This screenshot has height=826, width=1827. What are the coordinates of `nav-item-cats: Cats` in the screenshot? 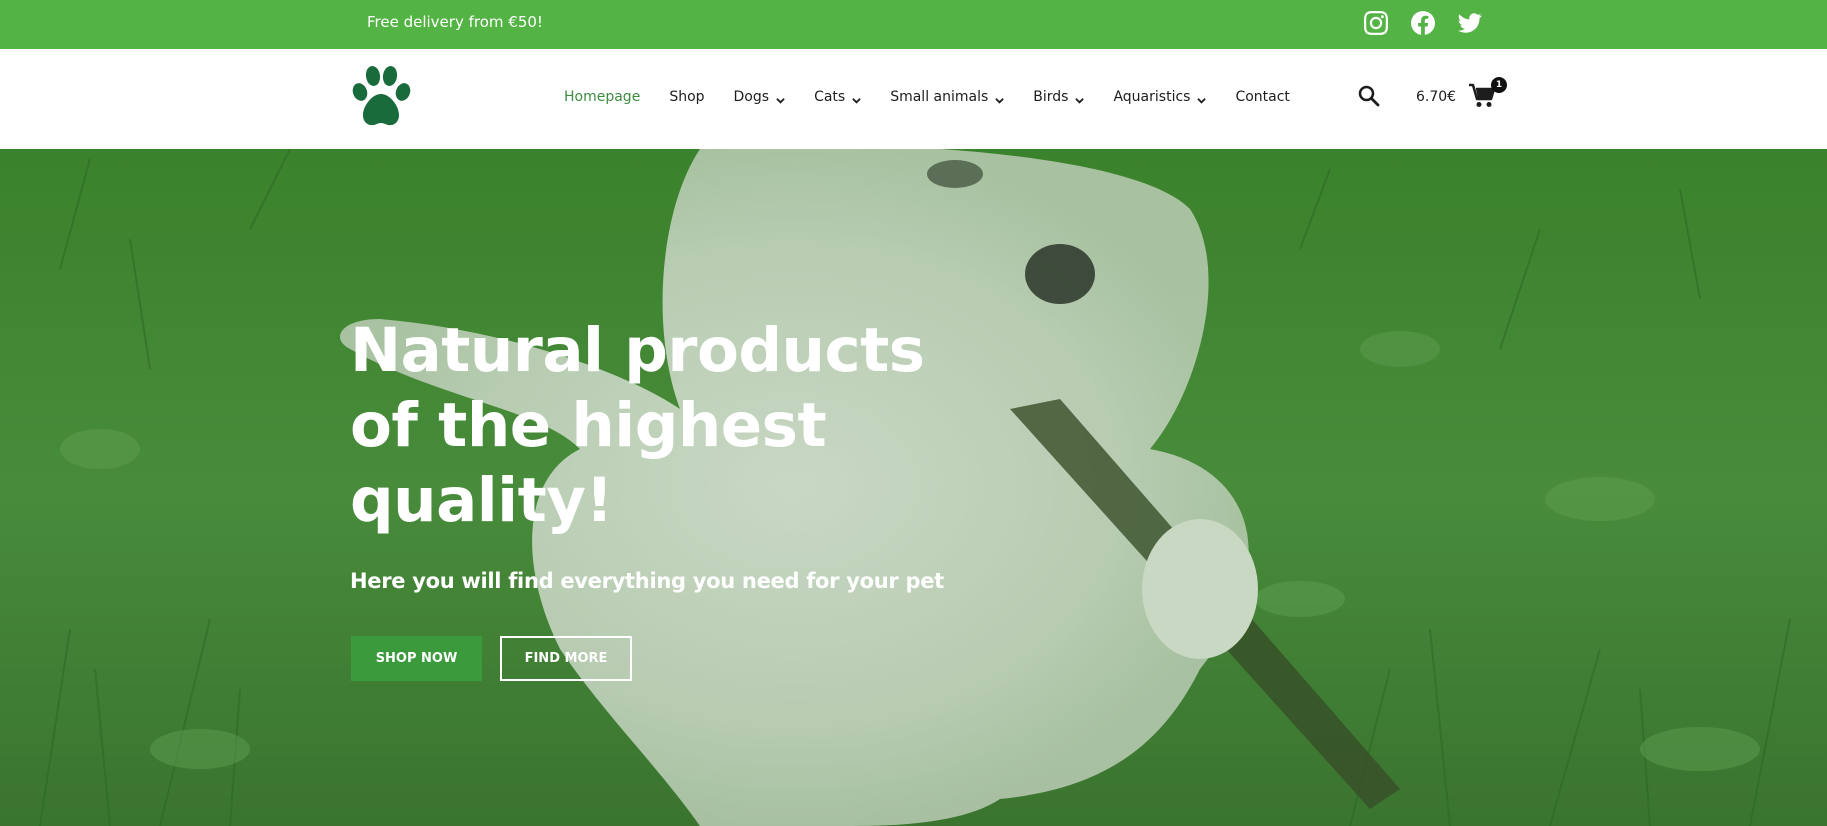 It's located at (837, 97).